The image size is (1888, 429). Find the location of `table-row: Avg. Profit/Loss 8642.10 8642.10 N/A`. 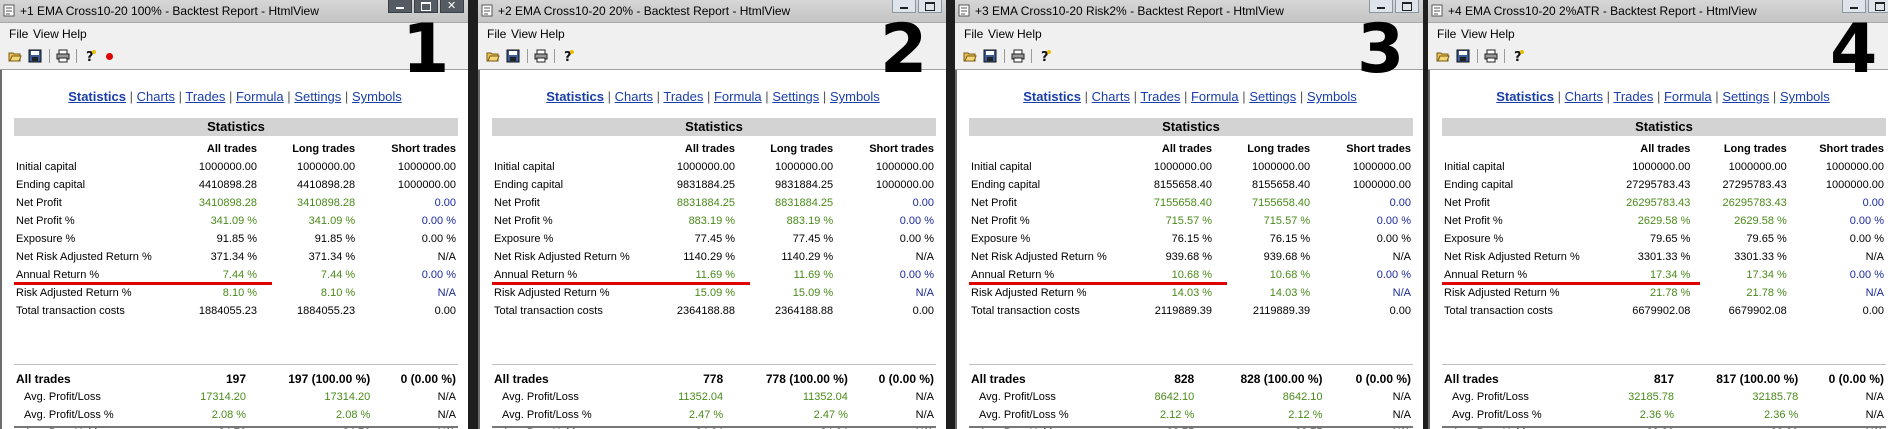

table-row: Avg. Profit/Loss 8642.10 8642.10 N/A is located at coordinates (1191, 397).